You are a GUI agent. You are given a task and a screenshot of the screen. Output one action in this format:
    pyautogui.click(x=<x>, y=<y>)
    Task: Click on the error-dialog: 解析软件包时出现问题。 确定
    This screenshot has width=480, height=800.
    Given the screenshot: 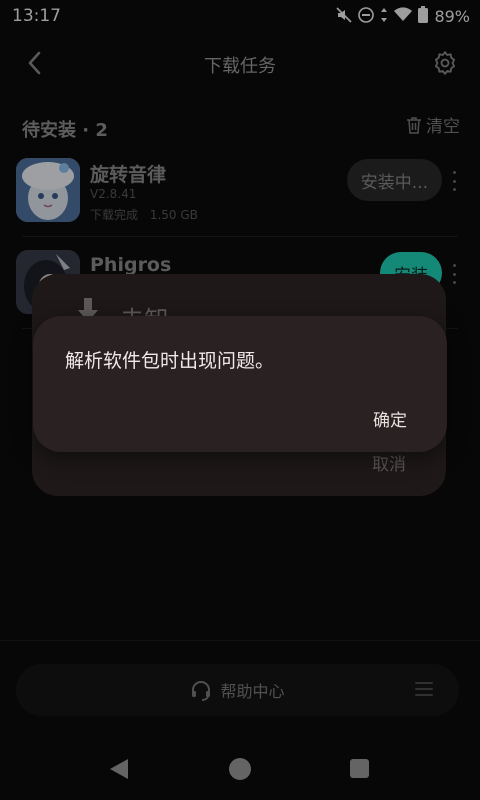 What is the action you would take?
    pyautogui.click(x=240, y=384)
    